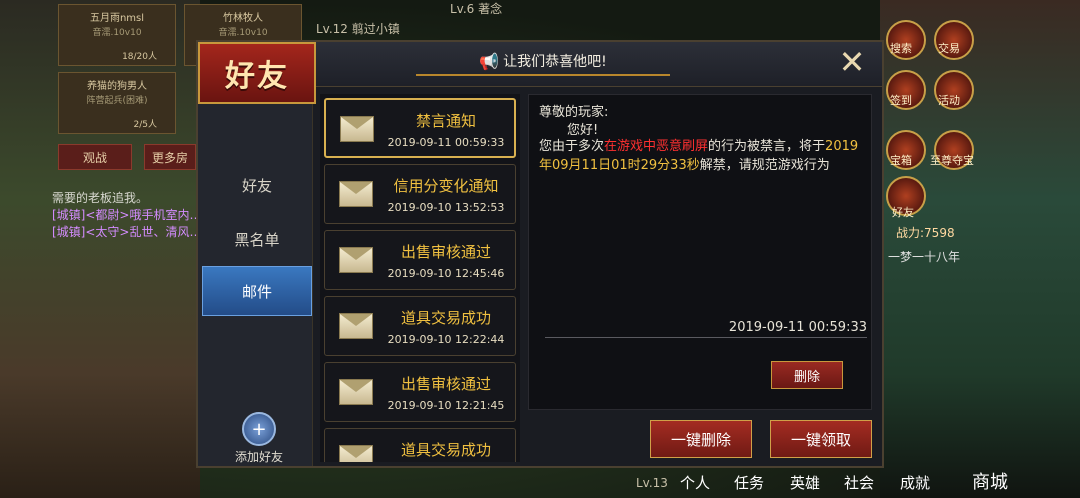 This screenshot has width=1080, height=498. What do you see at coordinates (170, 157) in the screenshot?
I see `more-rooms-button: 更多房` at bounding box center [170, 157].